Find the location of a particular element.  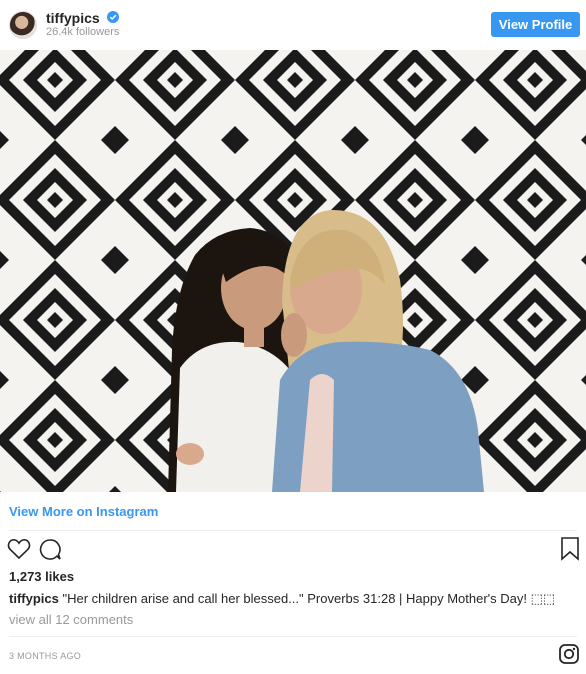

avatar is located at coordinates (23, 25).